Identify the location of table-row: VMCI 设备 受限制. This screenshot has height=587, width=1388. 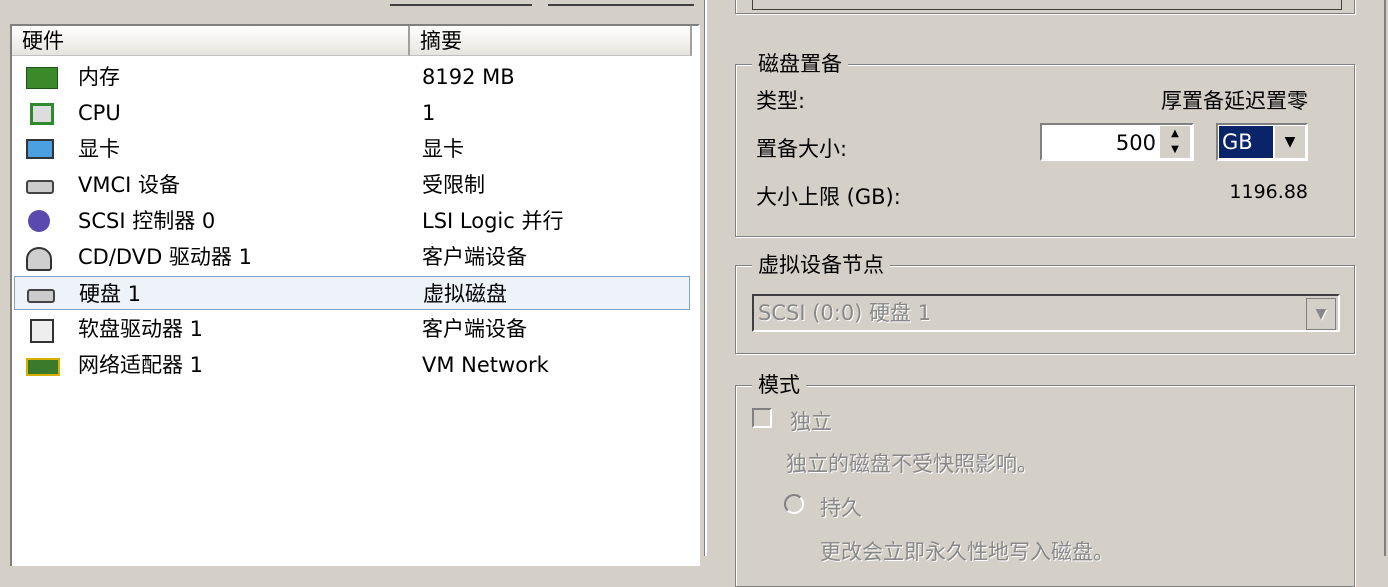
(352, 185).